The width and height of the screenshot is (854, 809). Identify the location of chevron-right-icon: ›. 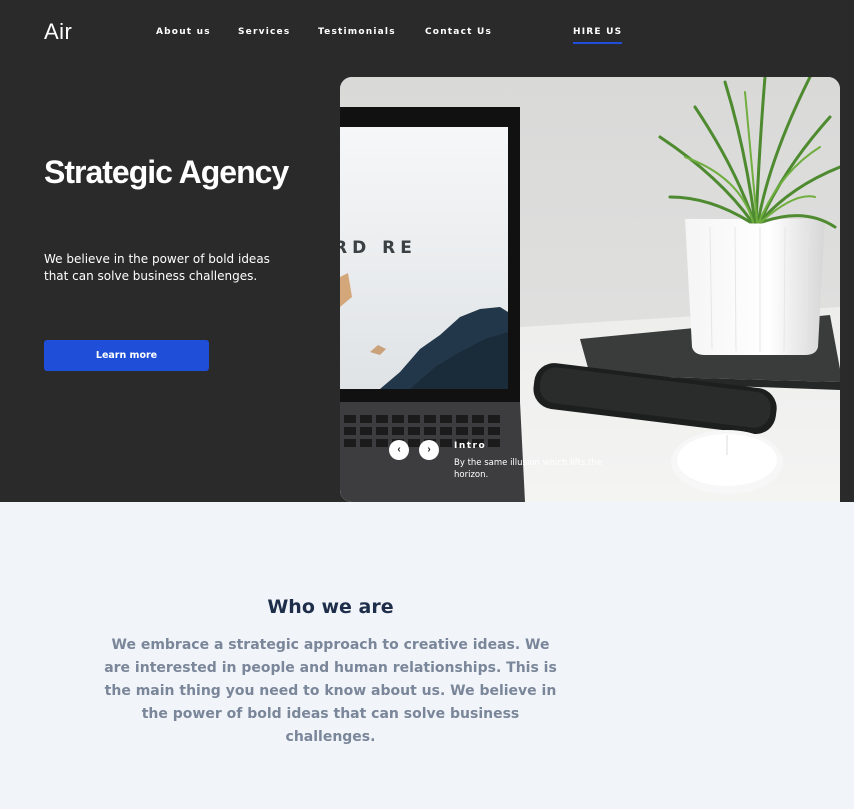
(429, 449).